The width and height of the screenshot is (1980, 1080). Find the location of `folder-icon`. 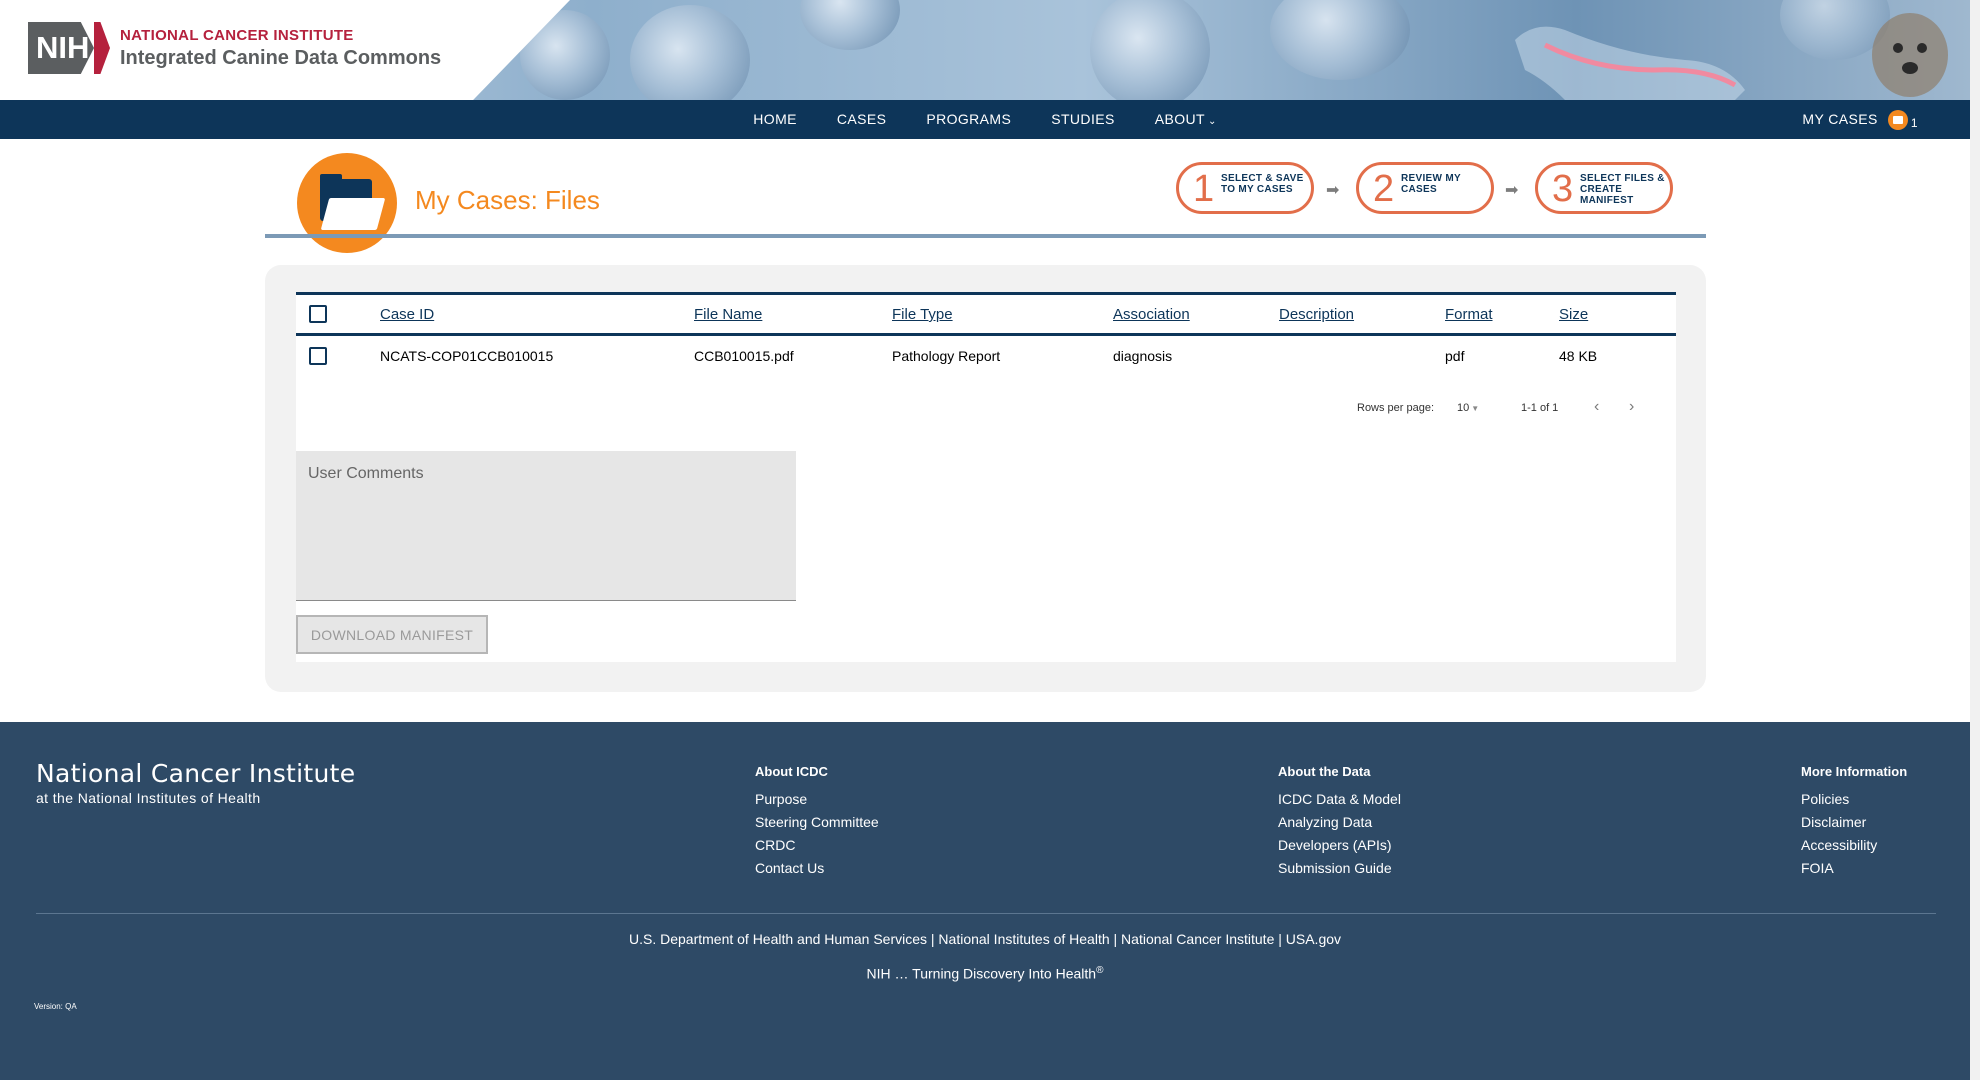

folder-icon is located at coordinates (347, 203).